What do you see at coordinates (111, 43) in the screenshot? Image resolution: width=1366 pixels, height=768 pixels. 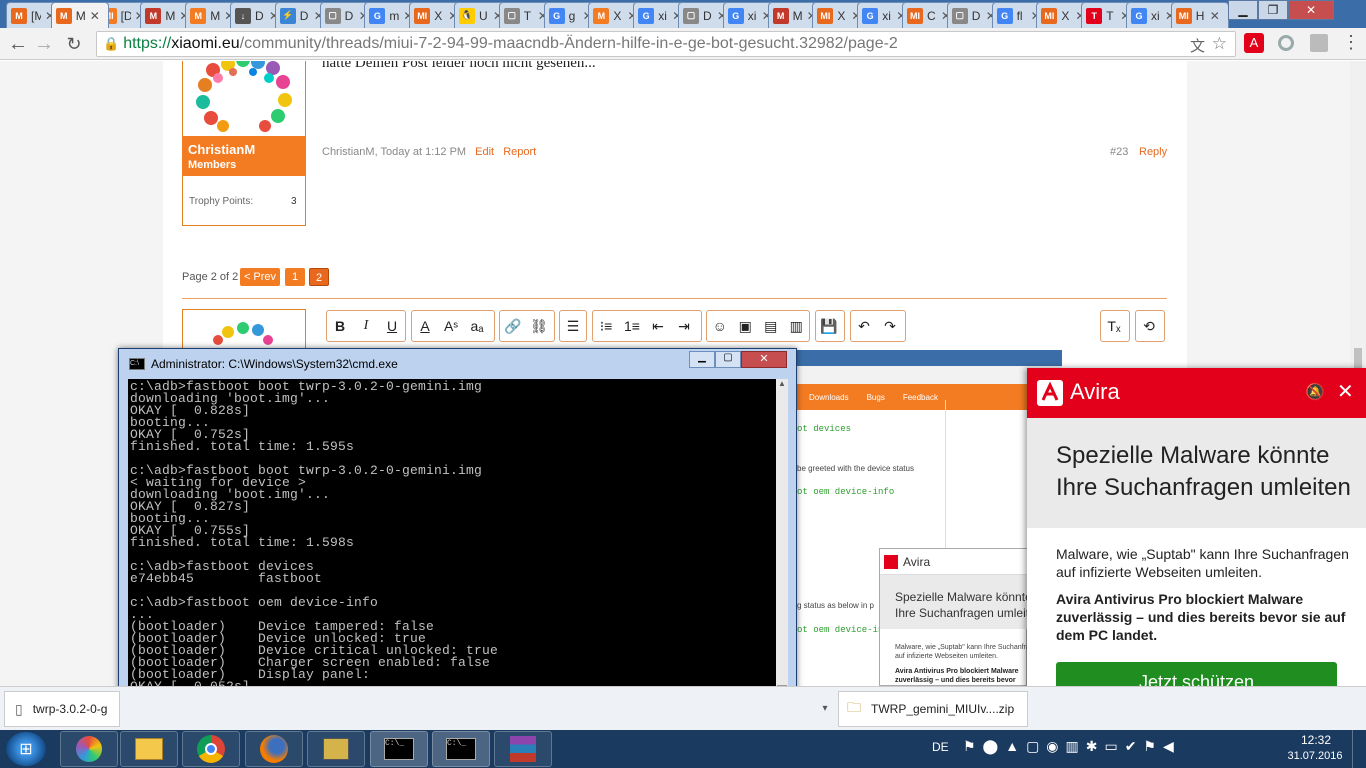 I see `lock-icon: 🔒` at bounding box center [111, 43].